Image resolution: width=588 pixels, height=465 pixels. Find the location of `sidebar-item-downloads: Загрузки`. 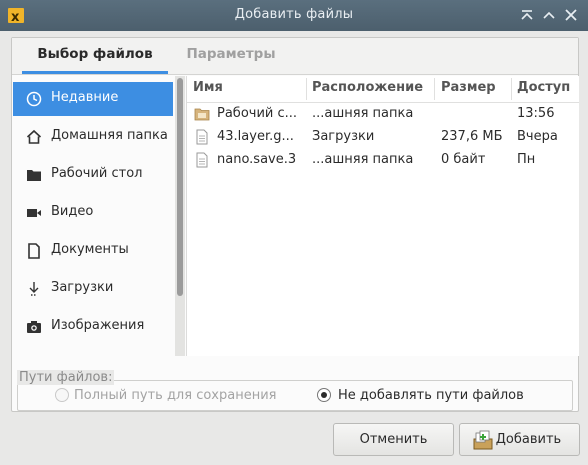

sidebar-item-downloads: Загрузки is located at coordinates (93, 289).